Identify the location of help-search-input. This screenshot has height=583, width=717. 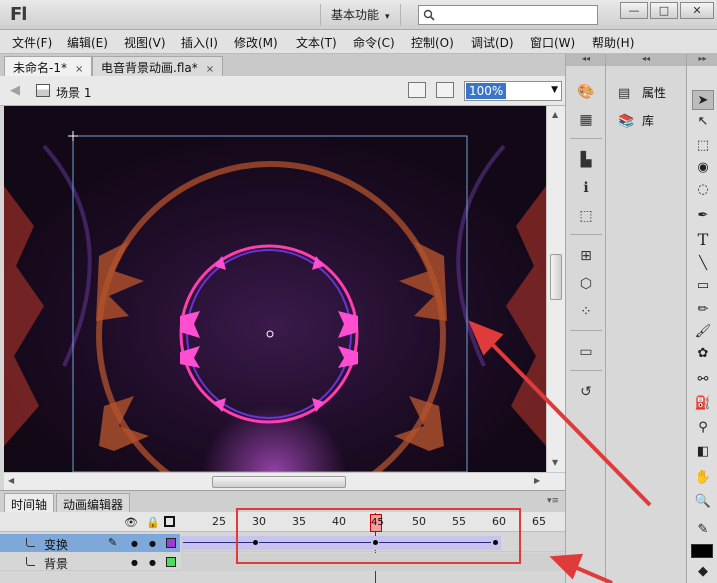
(508, 15).